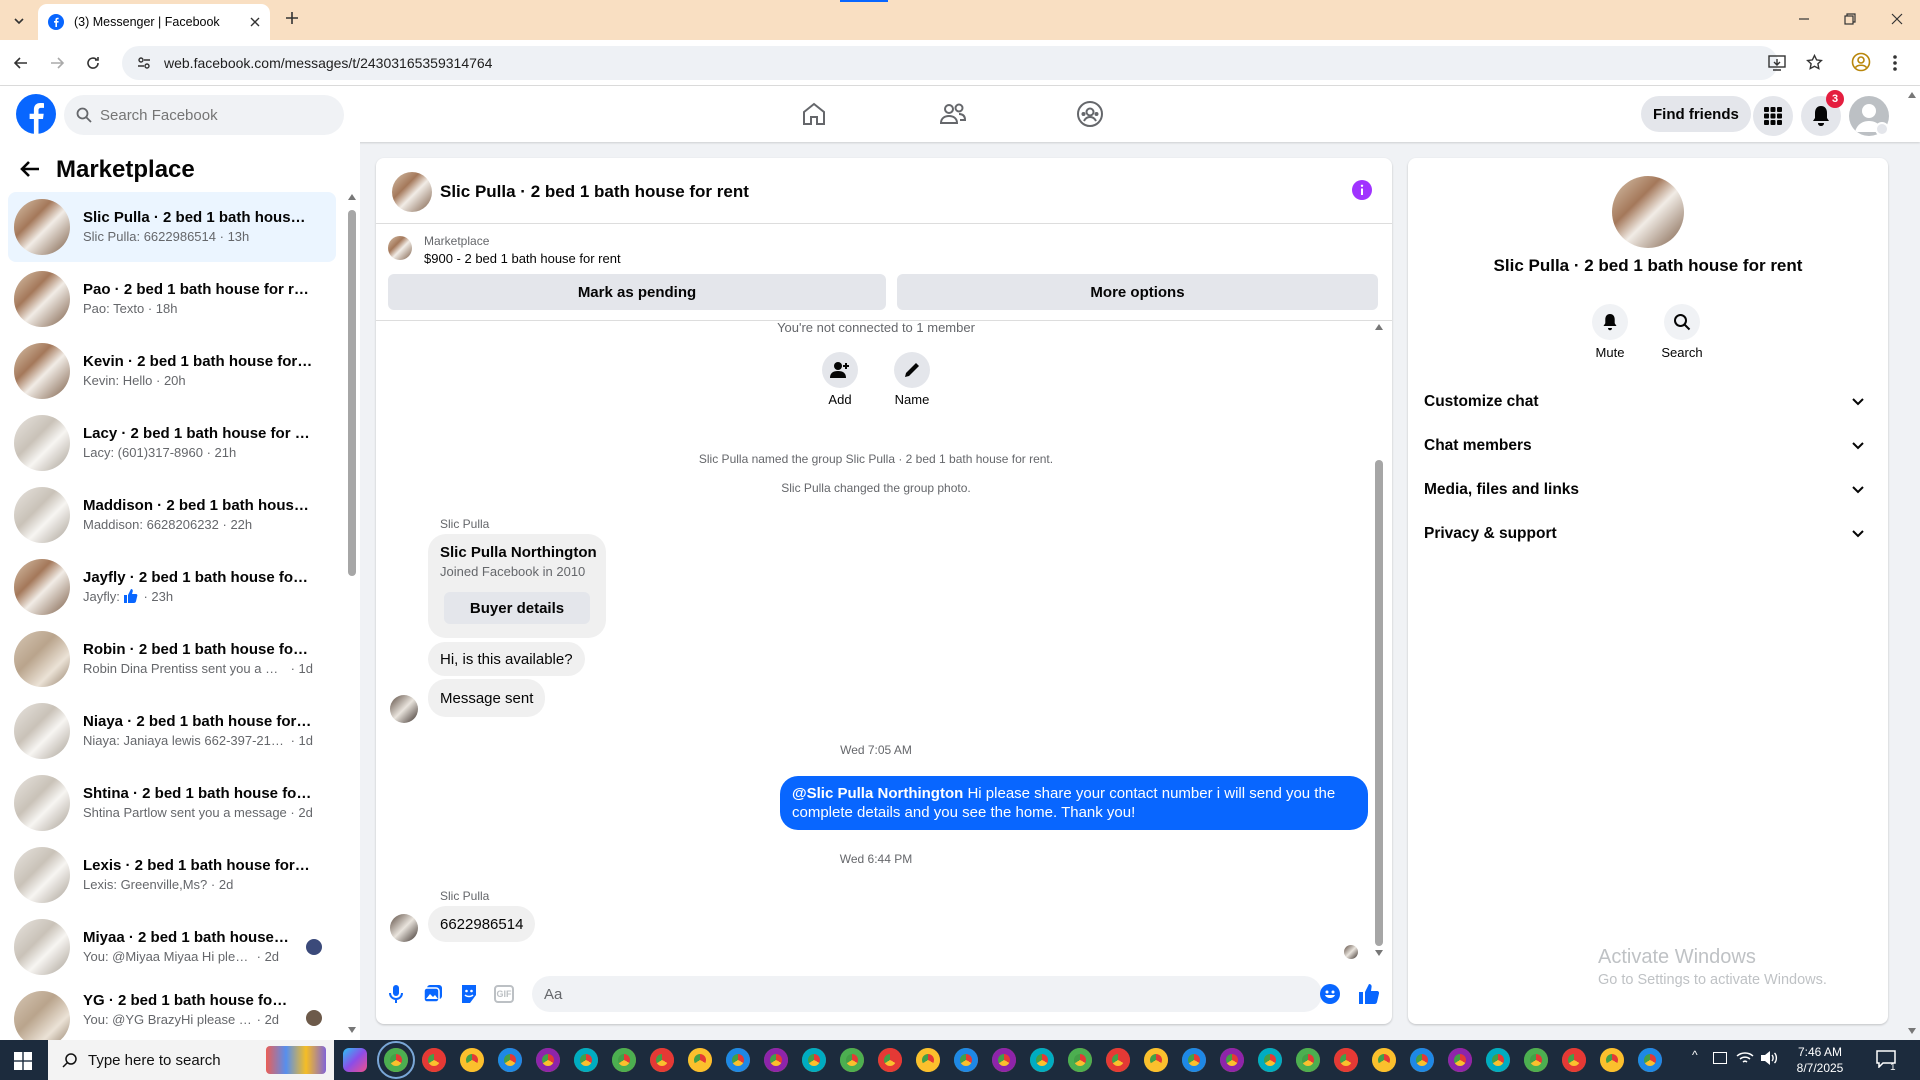 This screenshot has width=1920, height=1080. I want to click on media-files-links-section: Media, files and links, so click(1648, 490).